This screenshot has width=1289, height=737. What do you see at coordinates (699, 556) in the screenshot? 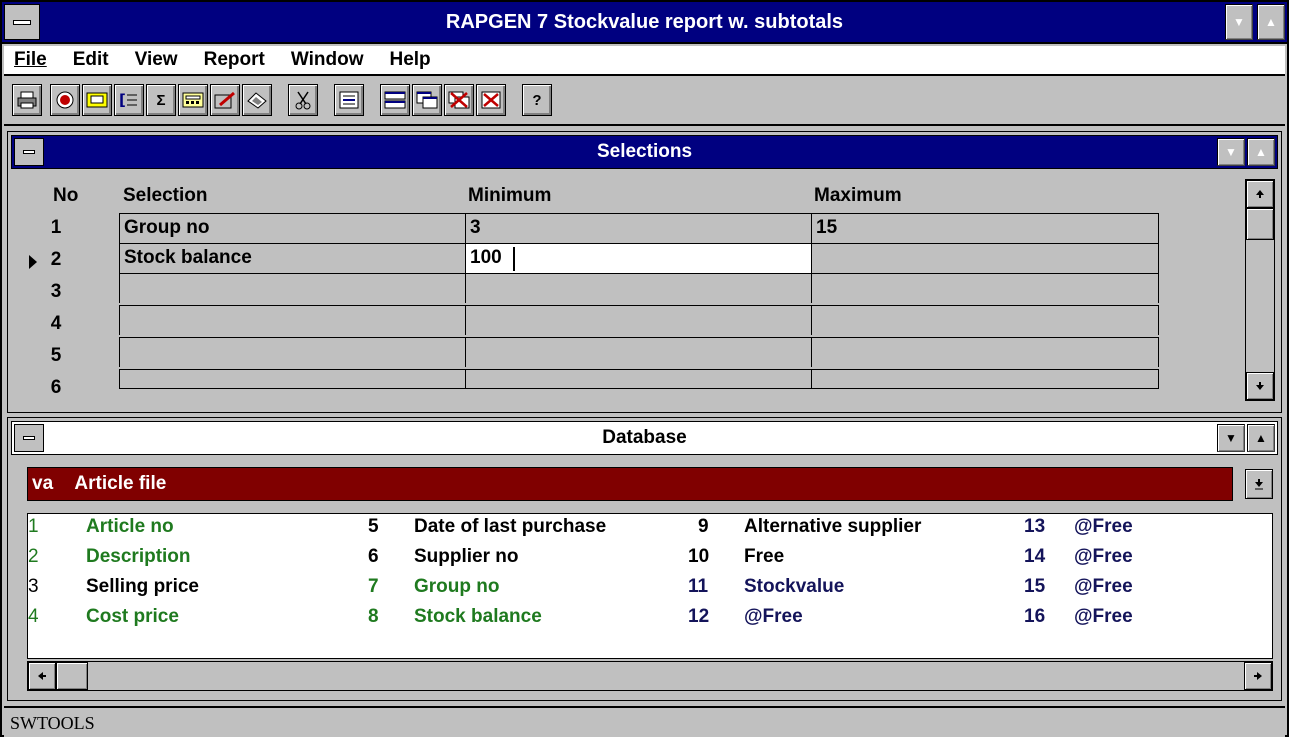
I see `field-number: 10` at bounding box center [699, 556].